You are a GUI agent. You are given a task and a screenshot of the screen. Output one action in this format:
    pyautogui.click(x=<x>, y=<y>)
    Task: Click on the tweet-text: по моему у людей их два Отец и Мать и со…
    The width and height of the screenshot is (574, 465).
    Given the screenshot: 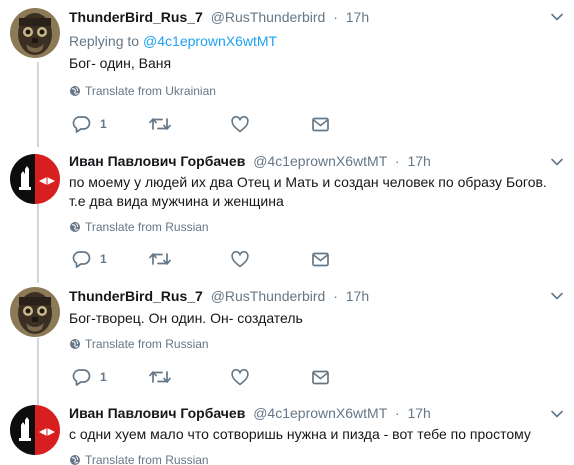 What is the action you would take?
    pyautogui.click(x=308, y=191)
    